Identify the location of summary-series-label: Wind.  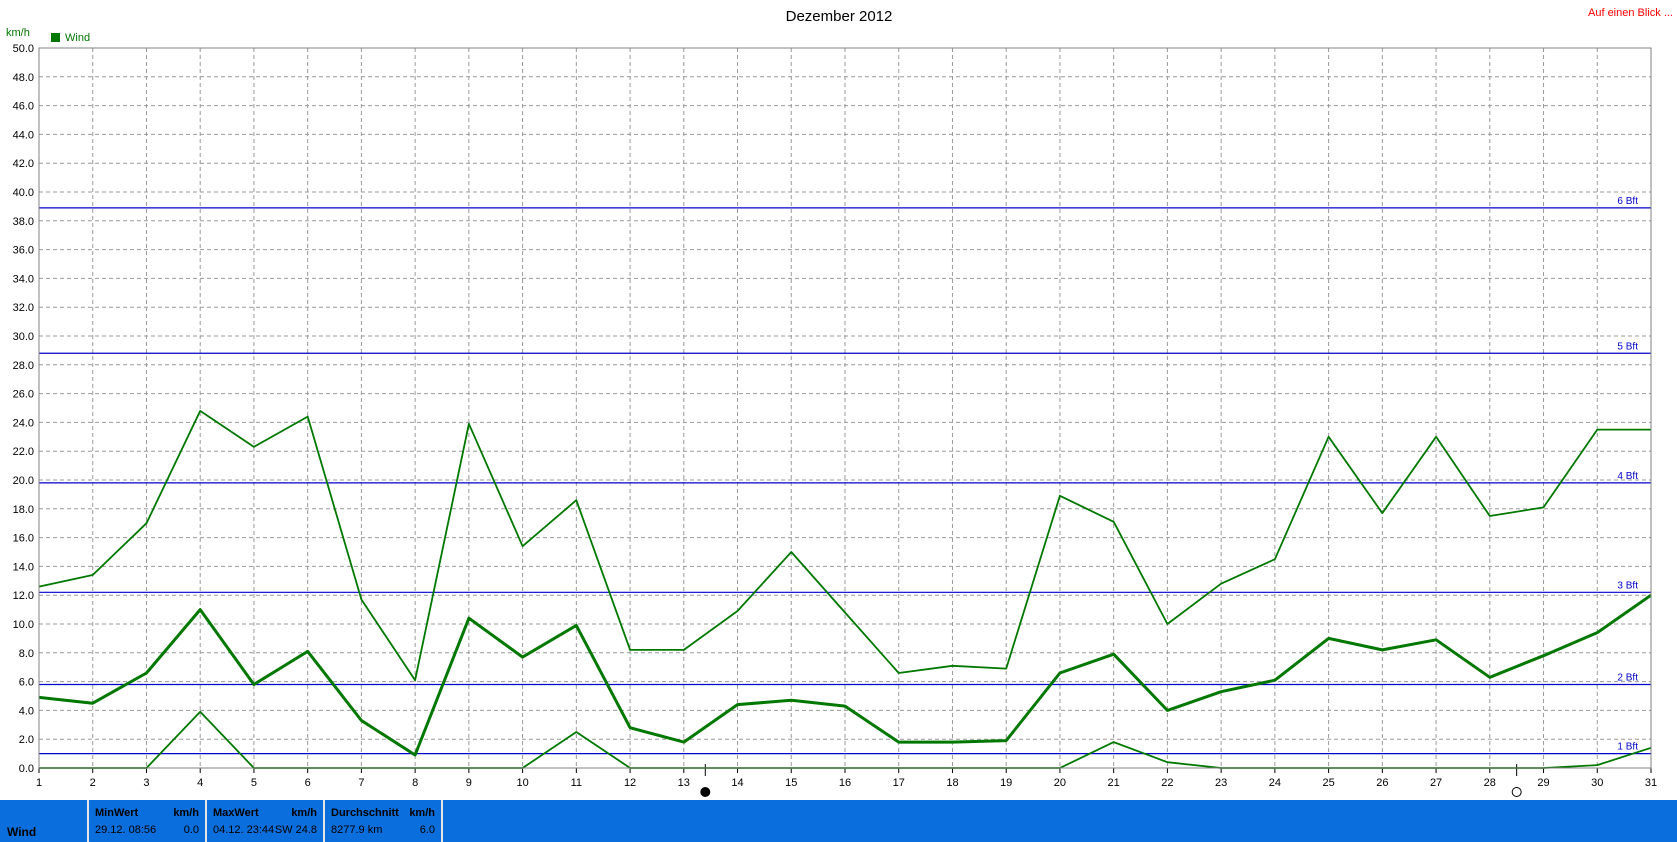
(22, 832).